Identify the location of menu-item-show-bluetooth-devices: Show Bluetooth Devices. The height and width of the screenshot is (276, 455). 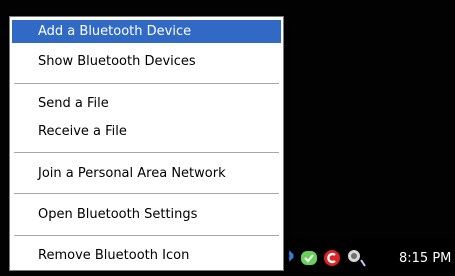
(146, 61).